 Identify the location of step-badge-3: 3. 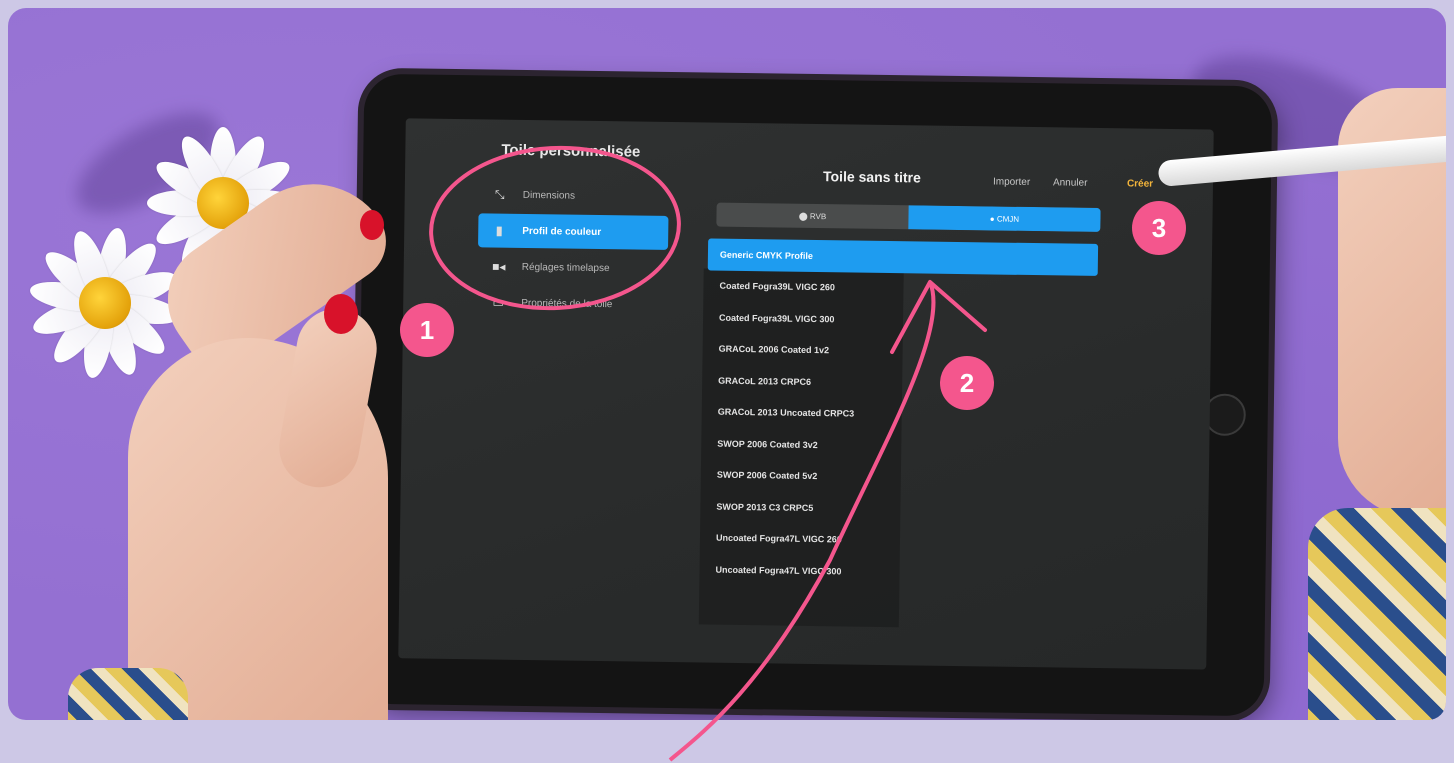
(1159, 228).